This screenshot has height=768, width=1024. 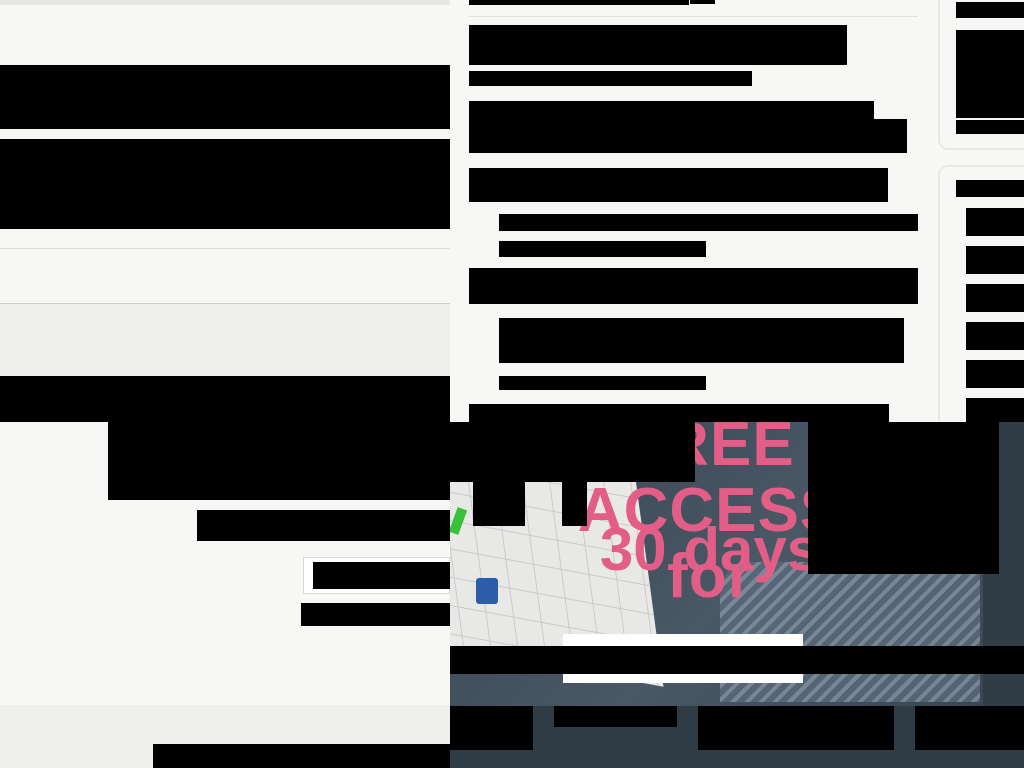 What do you see at coordinates (381, 575) in the screenshot?
I see `left-text-field-value` at bounding box center [381, 575].